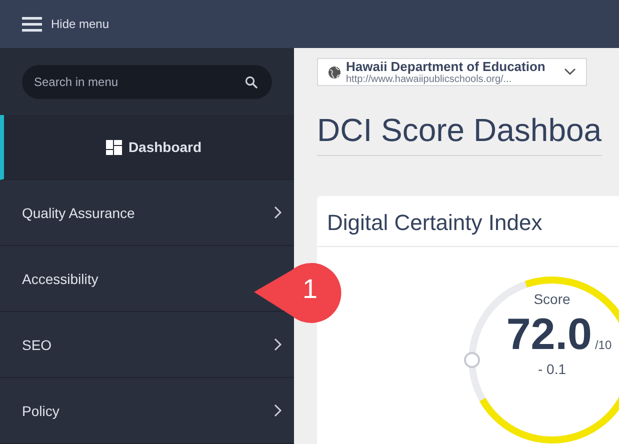  I want to click on page-title: DCI Score Dashboa, so click(459, 134).